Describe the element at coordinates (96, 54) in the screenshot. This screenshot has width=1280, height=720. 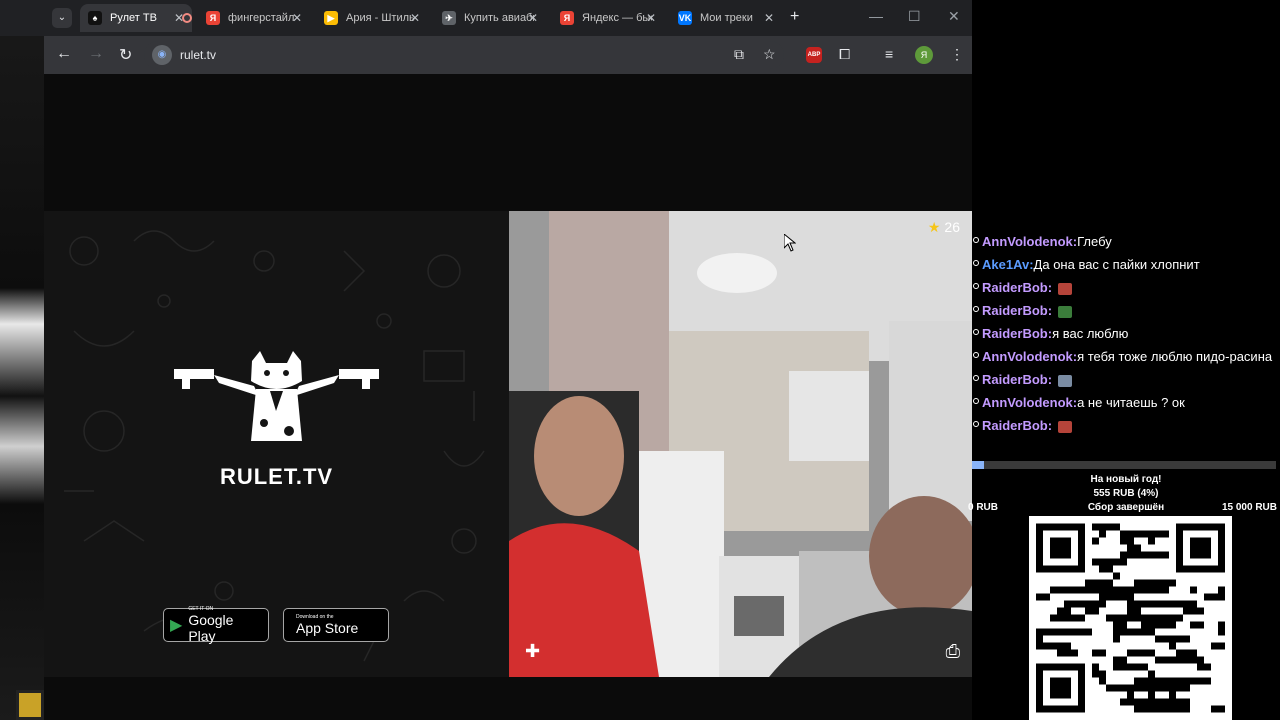
I see `forward-button: →` at that location.